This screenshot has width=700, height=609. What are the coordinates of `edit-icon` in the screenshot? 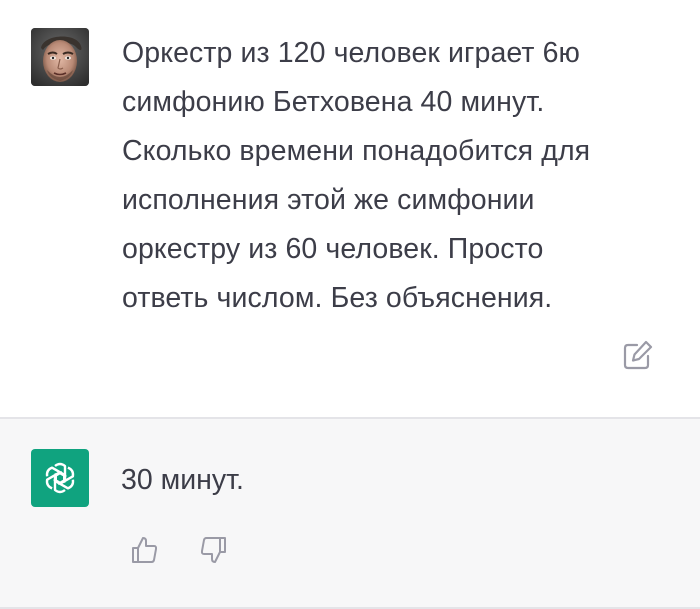 It's located at (638, 355).